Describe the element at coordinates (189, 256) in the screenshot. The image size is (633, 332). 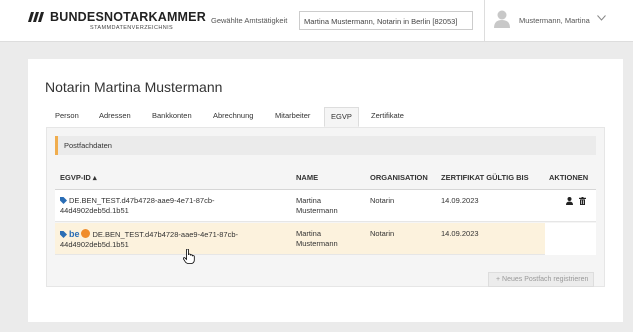
I see `hand-cursor-icon` at that location.